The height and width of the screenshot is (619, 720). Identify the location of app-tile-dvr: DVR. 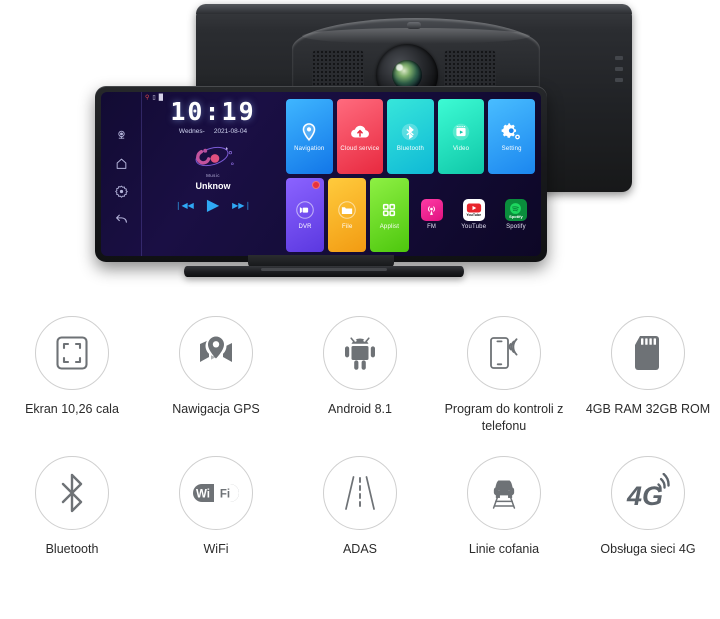
(305, 214).